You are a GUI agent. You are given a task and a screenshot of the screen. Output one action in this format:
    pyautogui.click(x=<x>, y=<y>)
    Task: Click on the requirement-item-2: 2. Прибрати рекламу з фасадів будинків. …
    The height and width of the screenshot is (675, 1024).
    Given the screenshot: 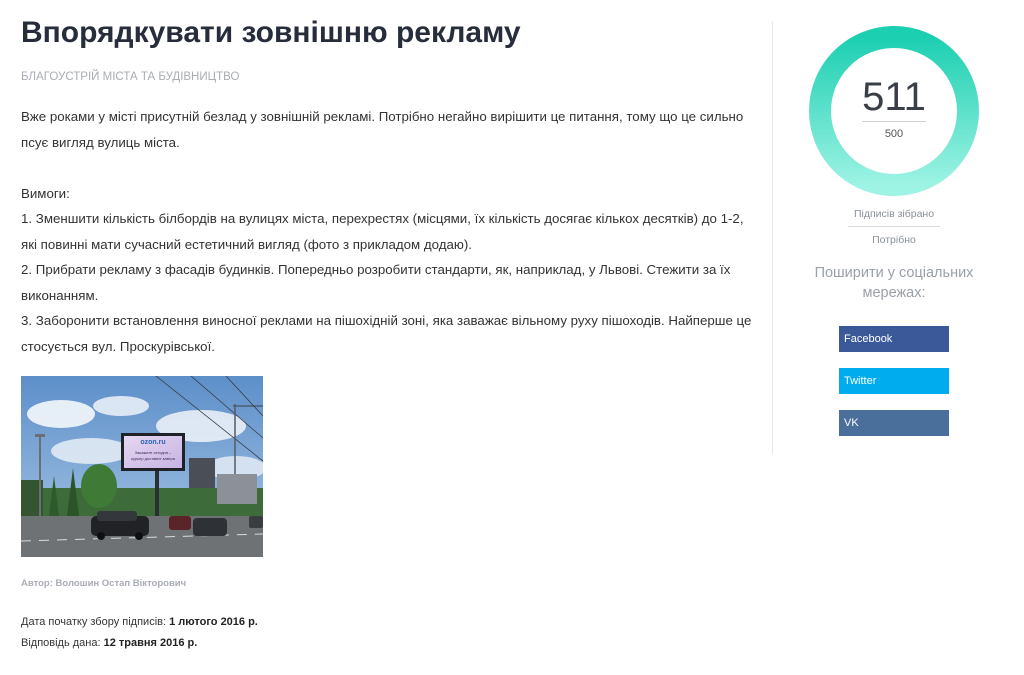 What is the action you would take?
    pyautogui.click(x=376, y=282)
    